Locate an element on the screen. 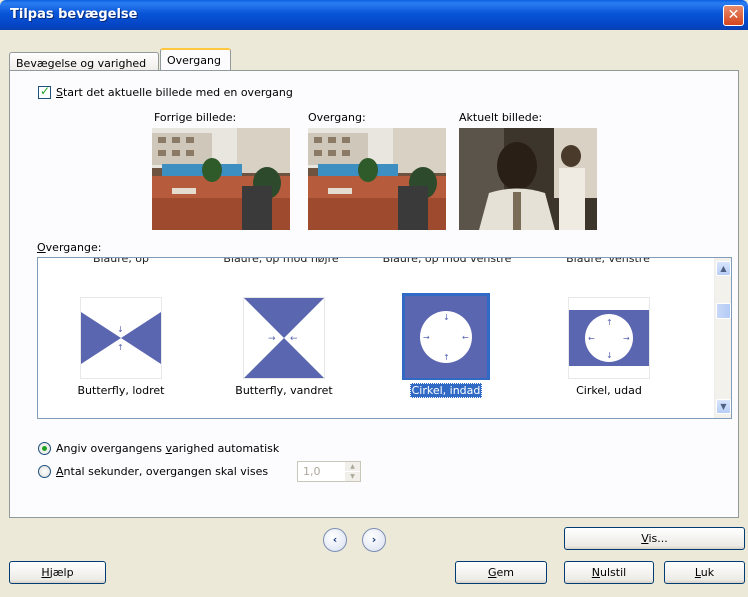 The image size is (748, 597). transition-item-butterfly-horizontal: → ← is located at coordinates (284, 338).